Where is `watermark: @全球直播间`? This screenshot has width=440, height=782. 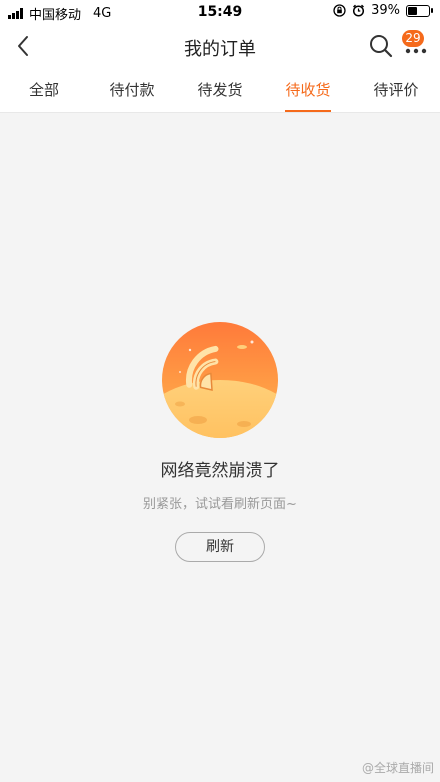
watermark: @全球直播间 is located at coordinates (397, 768).